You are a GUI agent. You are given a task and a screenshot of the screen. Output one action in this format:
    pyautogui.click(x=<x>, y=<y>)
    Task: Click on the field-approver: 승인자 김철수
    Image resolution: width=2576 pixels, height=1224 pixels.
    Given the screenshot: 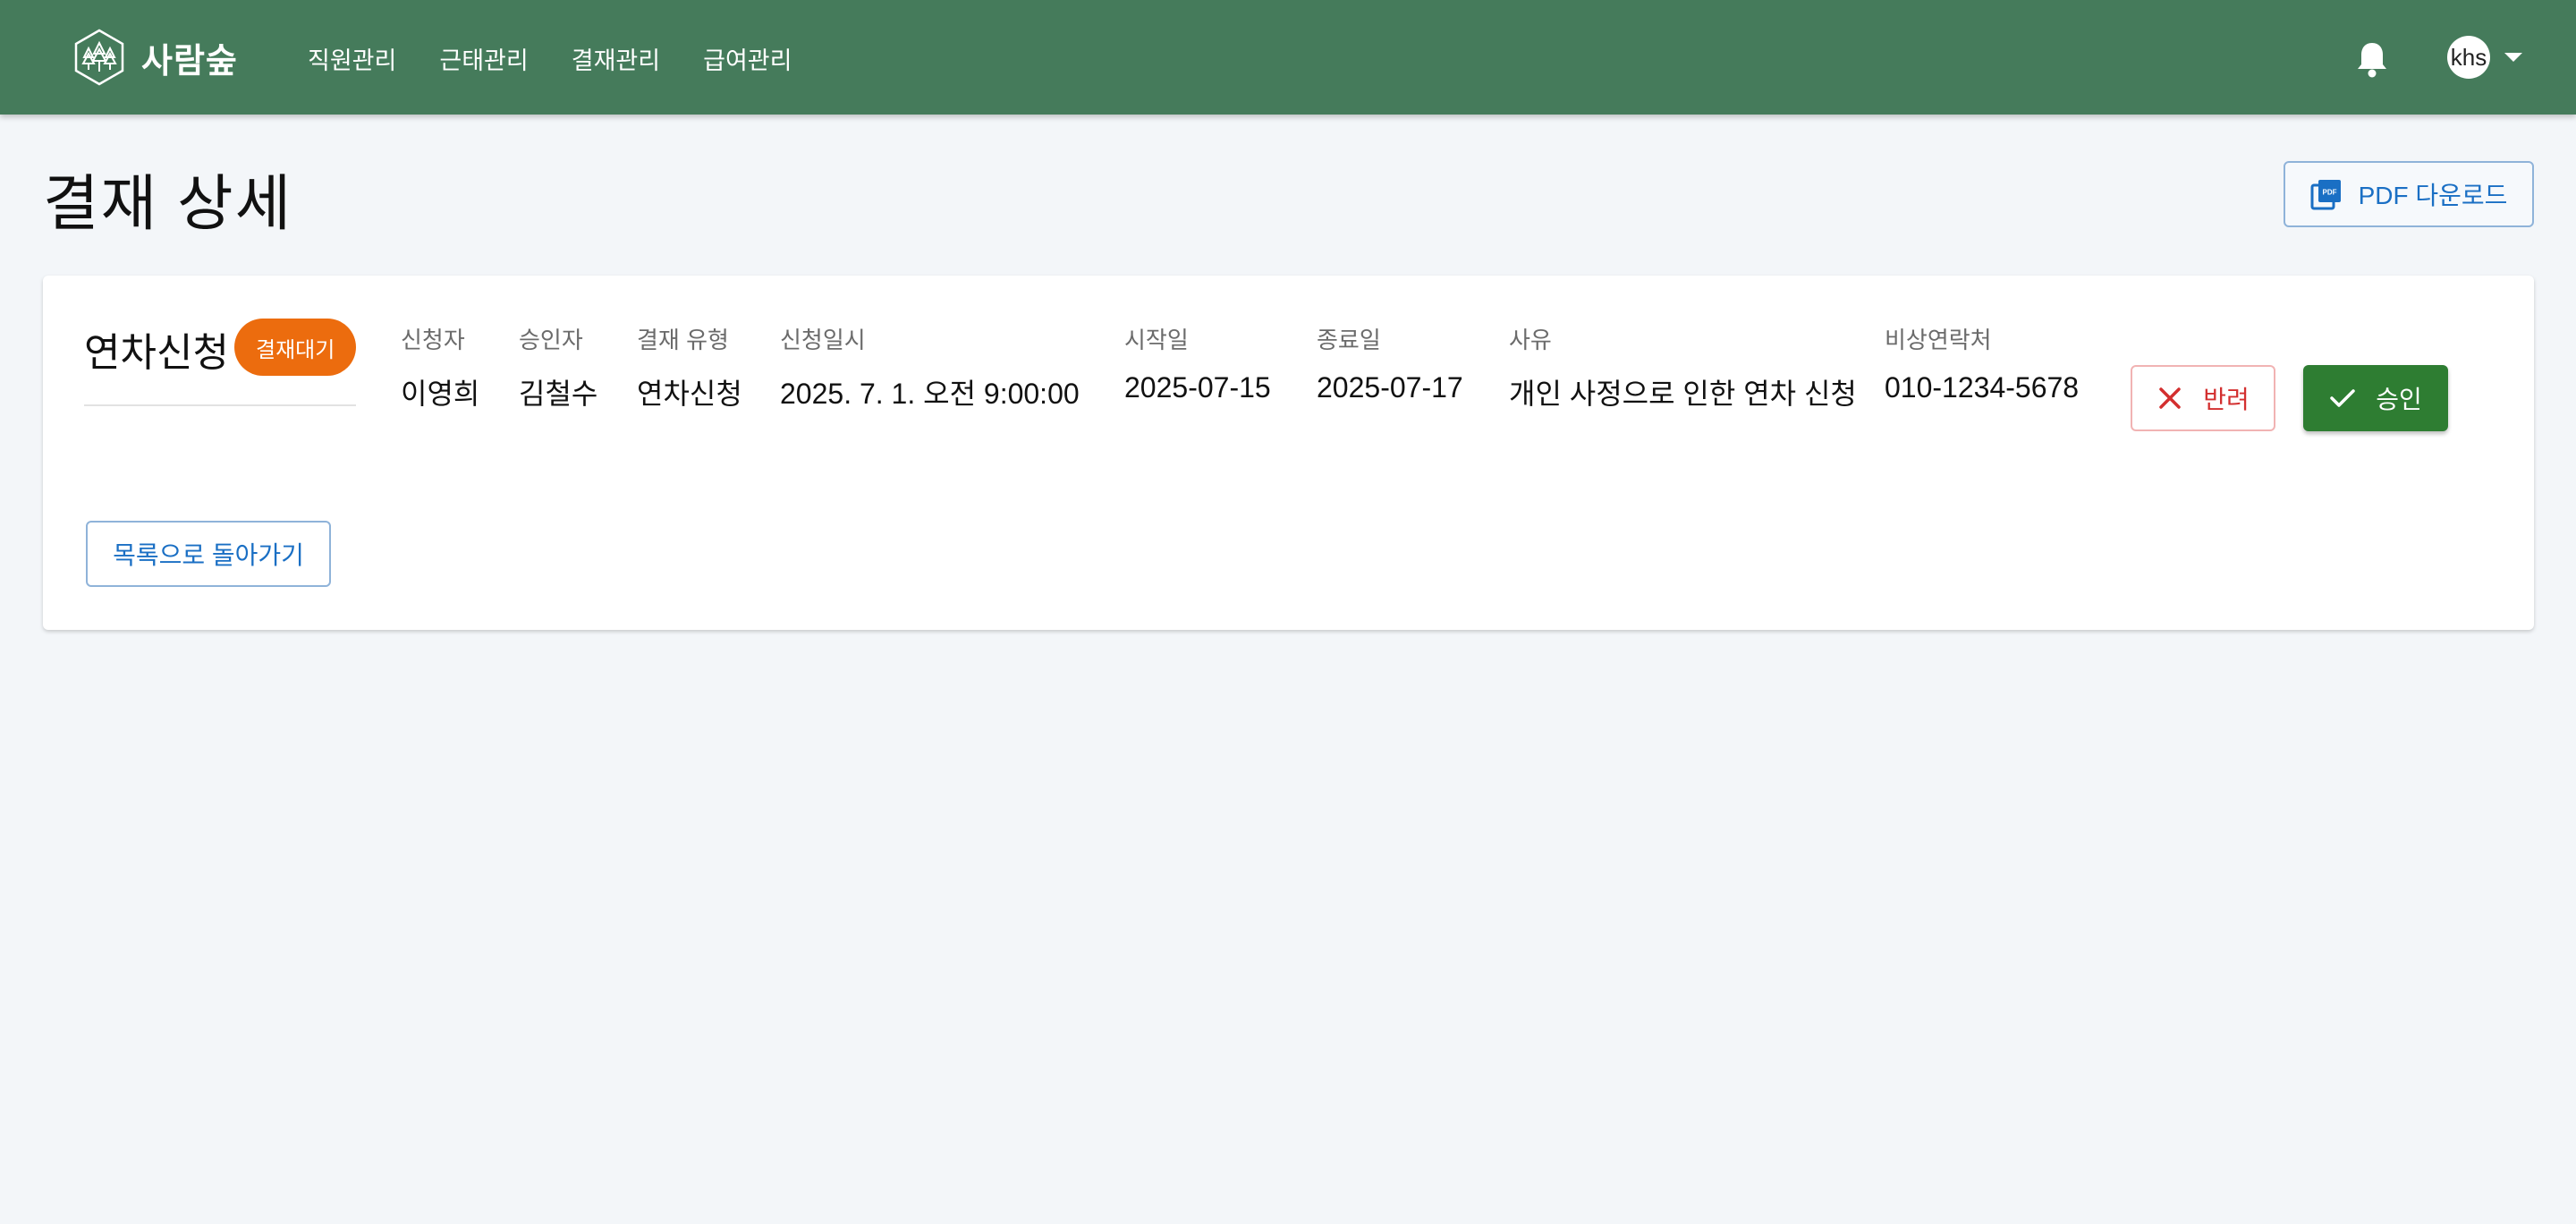 What is the action you would take?
    pyautogui.click(x=558, y=367)
    